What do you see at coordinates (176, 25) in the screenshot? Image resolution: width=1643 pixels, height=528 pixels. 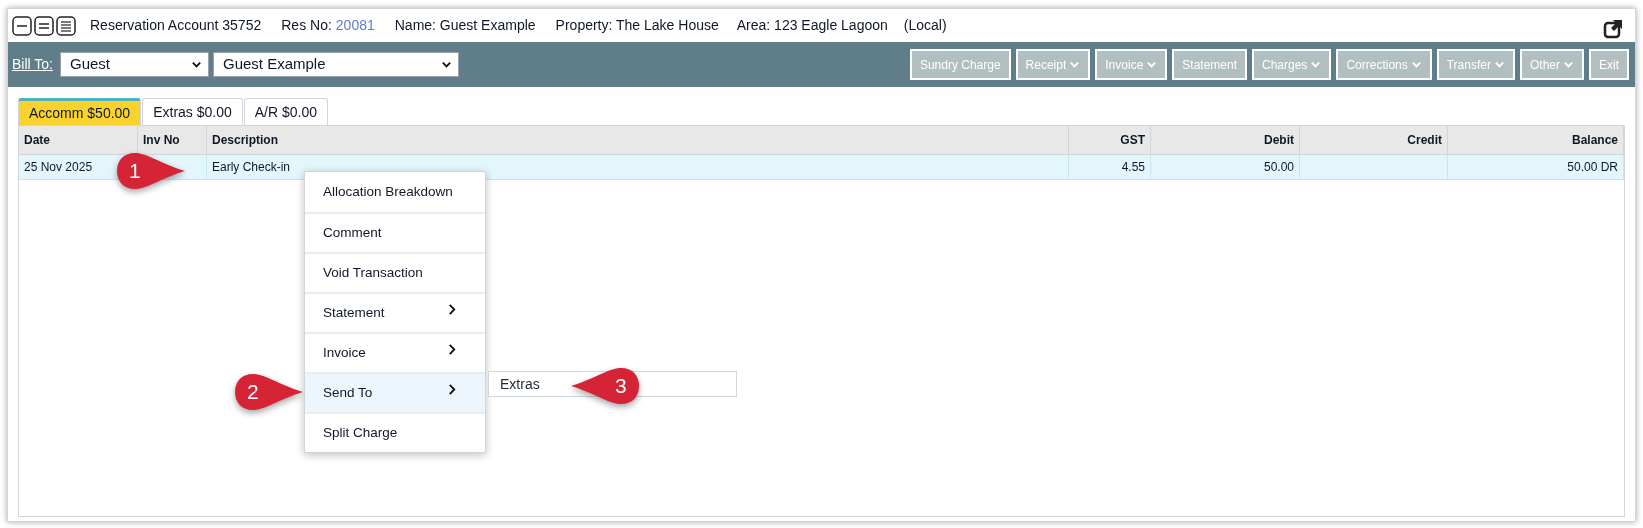 I see `account-title: Reservation Account 35752` at bounding box center [176, 25].